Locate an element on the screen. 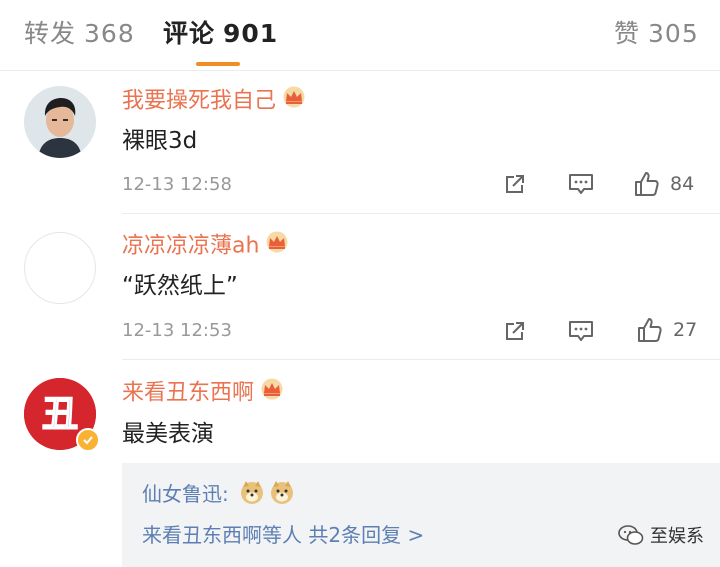 The image size is (720, 567). tab-bar: 转发 368 评论 901 赞 305 is located at coordinates (360, 35).